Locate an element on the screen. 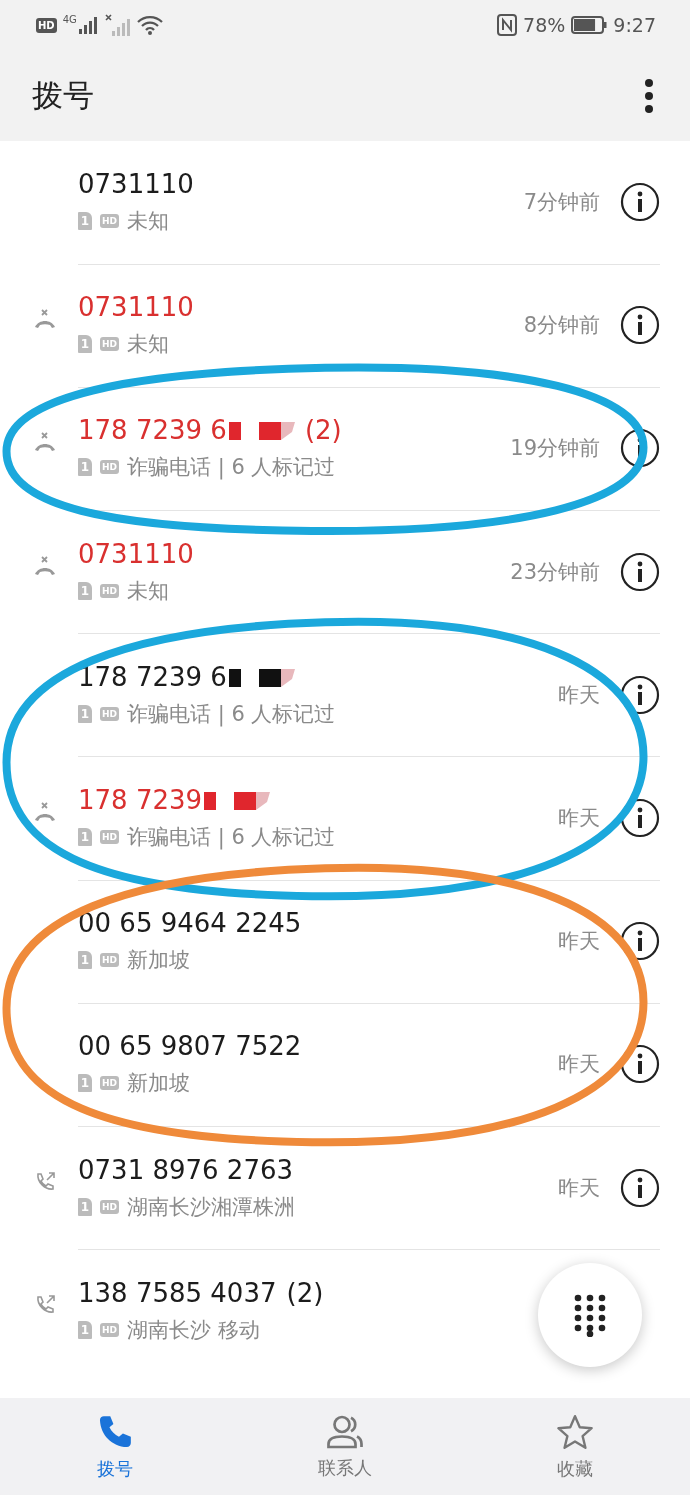 Image resolution: width=690 pixels, height=1495 pixels. more-icon is located at coordinates (649, 95).